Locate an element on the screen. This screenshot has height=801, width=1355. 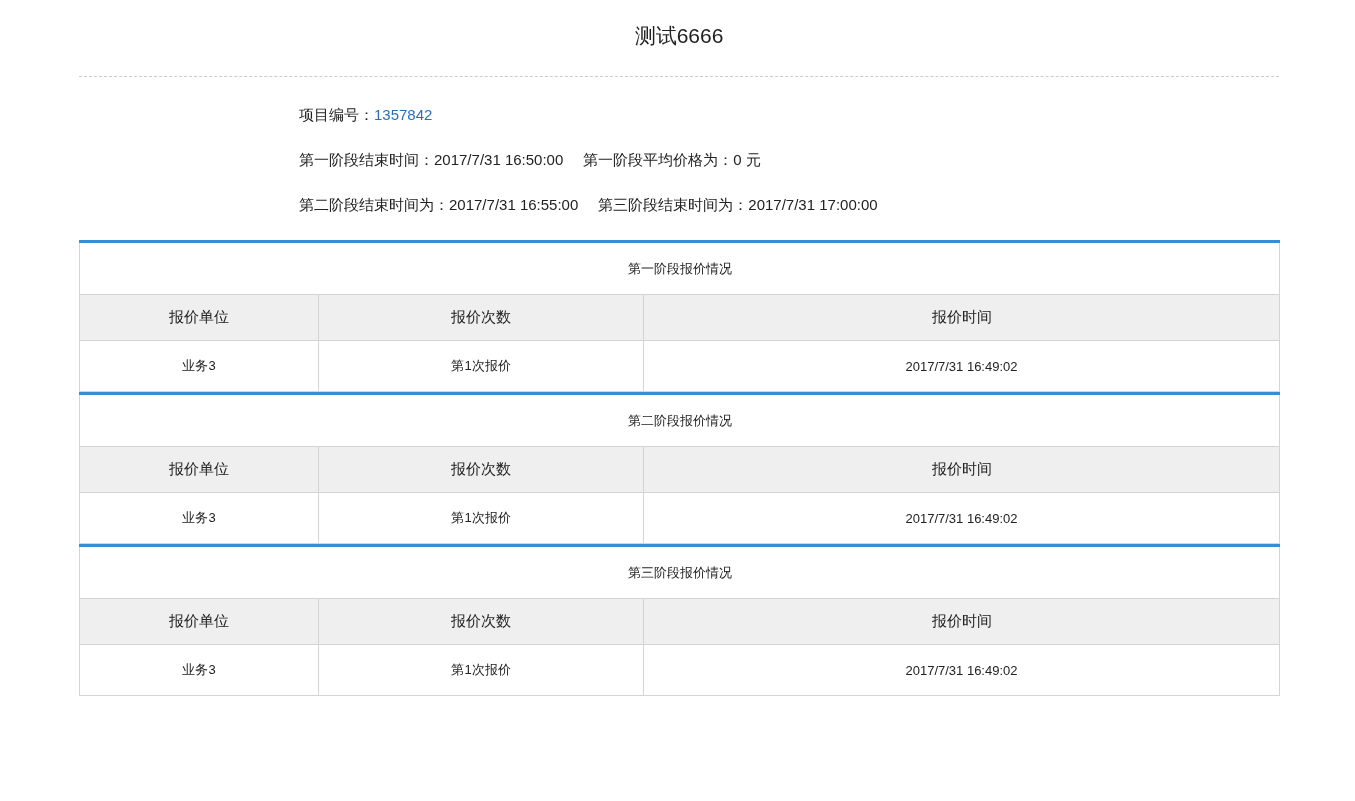
info-text: 第一阶段平均价格为：0 元 is located at coordinates (672, 160).